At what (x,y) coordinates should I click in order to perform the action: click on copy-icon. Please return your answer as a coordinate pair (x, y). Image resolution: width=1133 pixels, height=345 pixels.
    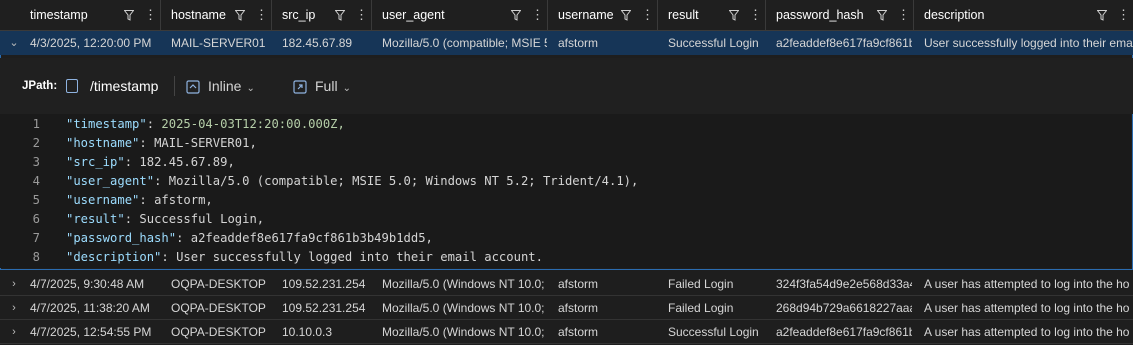
    Looking at the image, I should click on (72, 86).